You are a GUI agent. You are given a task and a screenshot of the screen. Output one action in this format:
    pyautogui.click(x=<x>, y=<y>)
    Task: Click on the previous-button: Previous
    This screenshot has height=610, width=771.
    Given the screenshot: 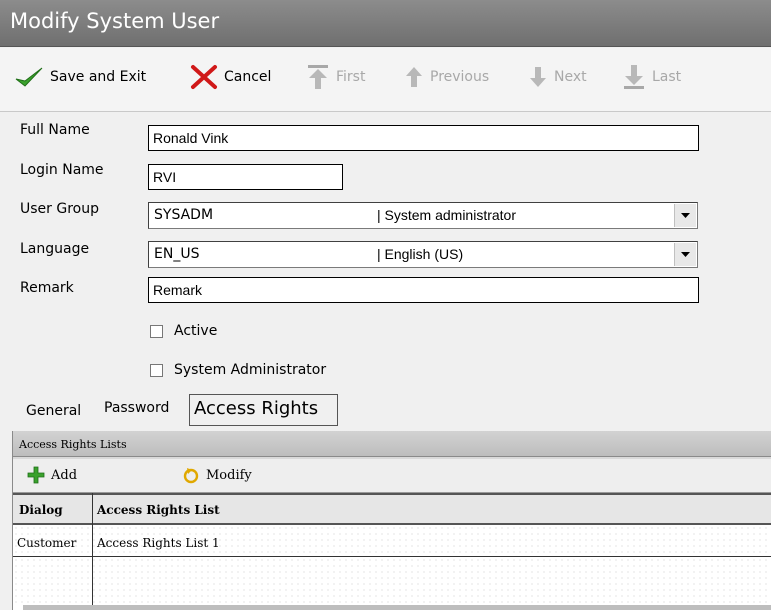 What is the action you would take?
    pyautogui.click(x=446, y=77)
    